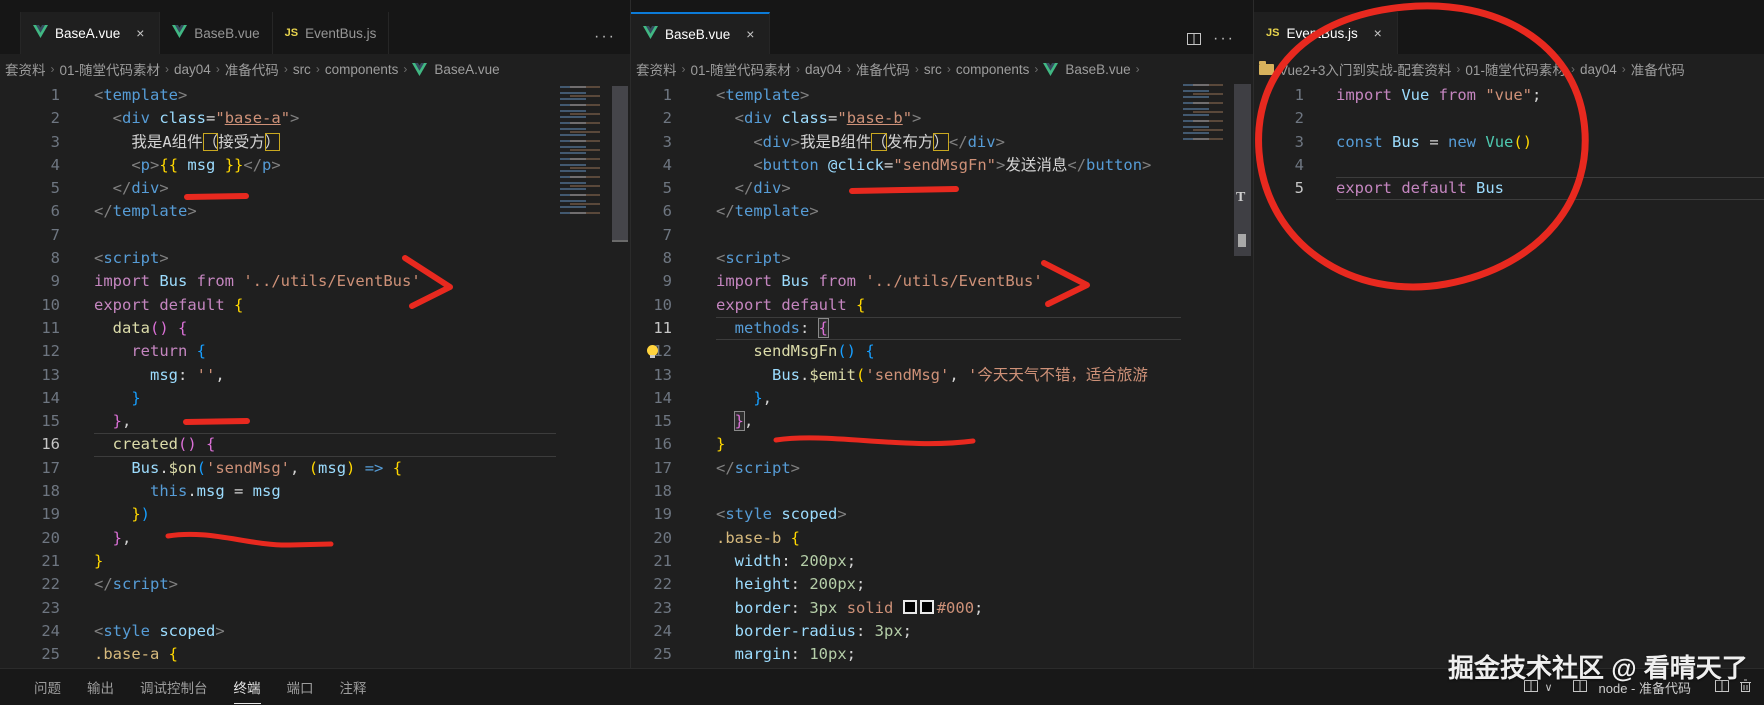  What do you see at coordinates (1322, 33) in the screenshot?
I see `tab-label: EventBus.js` at bounding box center [1322, 33].